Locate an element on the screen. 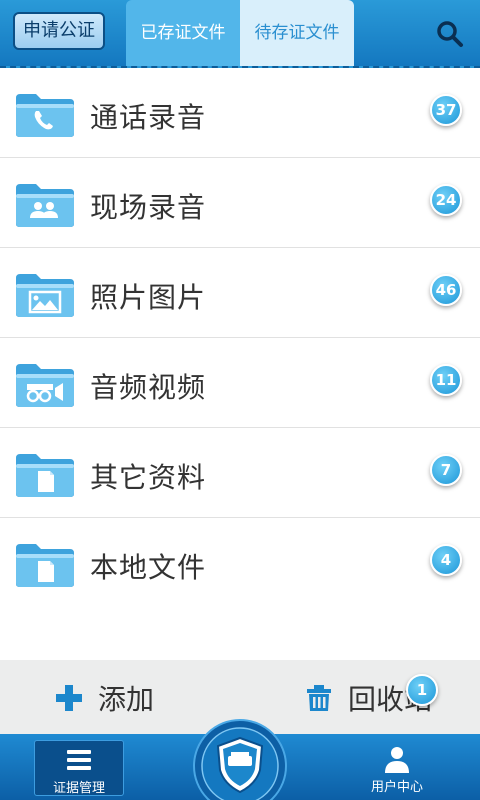  add-button: 添加 is located at coordinates (104, 698).